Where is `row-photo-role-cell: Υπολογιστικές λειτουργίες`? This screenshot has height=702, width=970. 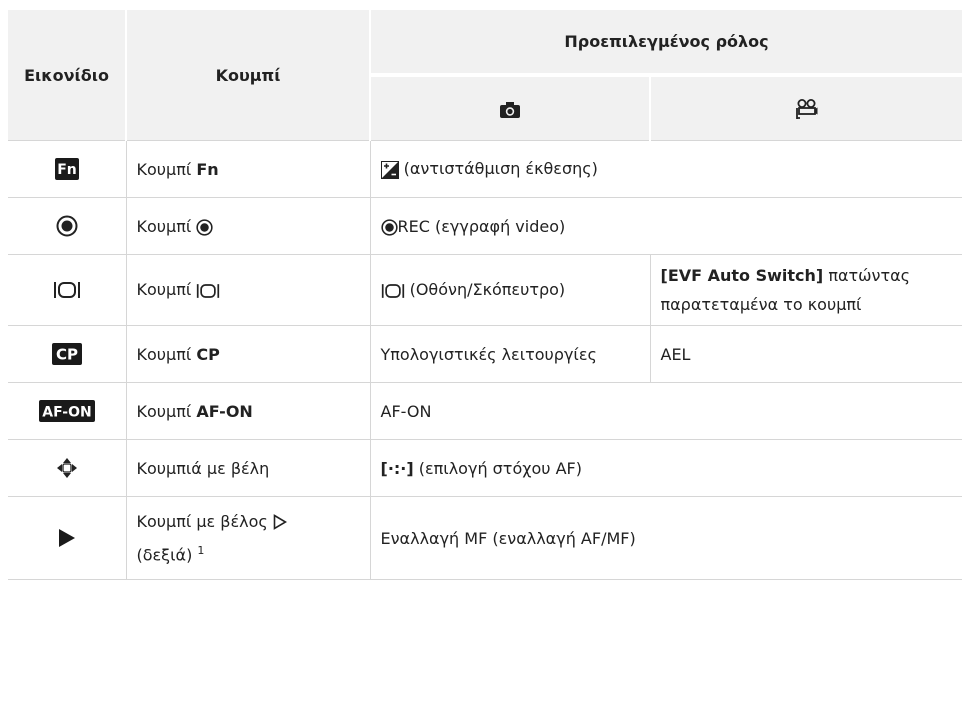 row-photo-role-cell: Υπολογιστικές λειτουργίες is located at coordinates (509, 354).